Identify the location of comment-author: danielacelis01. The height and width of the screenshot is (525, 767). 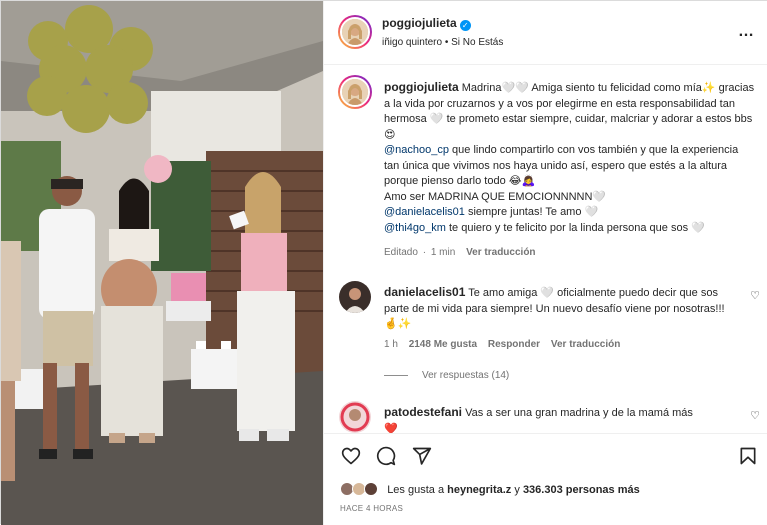
(424, 292).